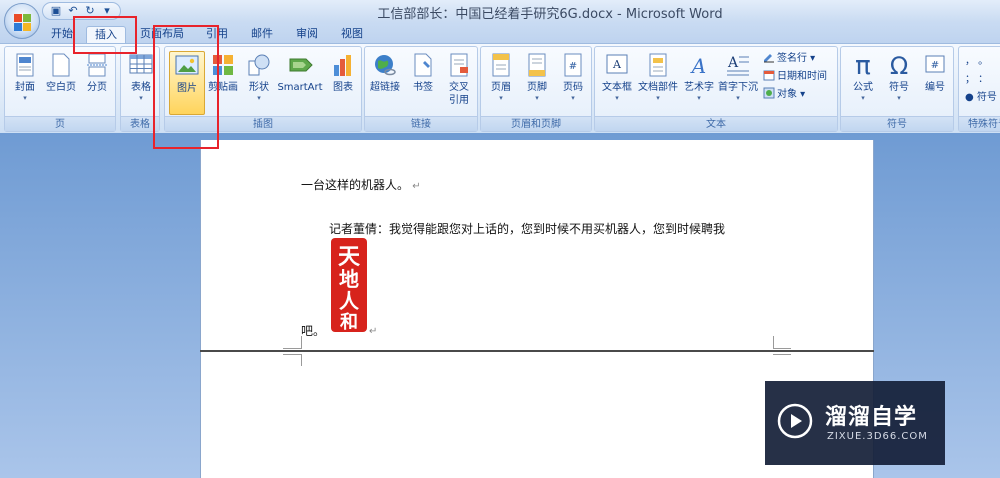  What do you see at coordinates (658, 82) in the screenshot?
I see `quick-parts-button: 文档部件 ▾` at bounding box center [658, 82].